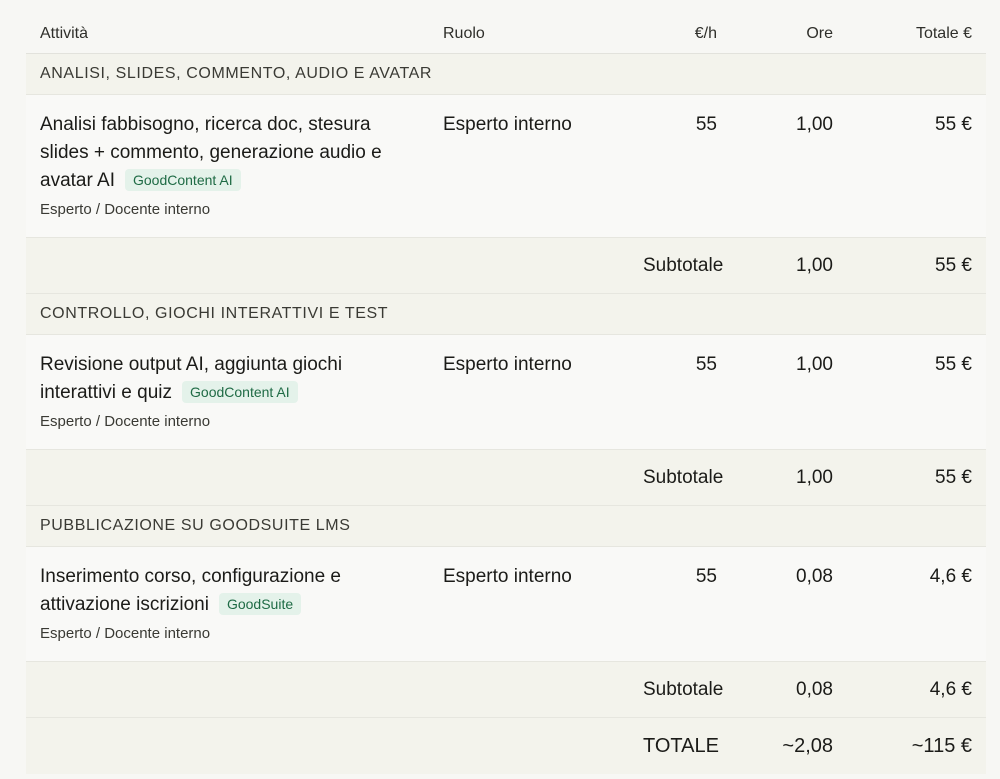 The width and height of the screenshot is (1000, 779). Describe the element at coordinates (916, 689) in the screenshot. I see `subtotal-total: 4,6 €` at that location.